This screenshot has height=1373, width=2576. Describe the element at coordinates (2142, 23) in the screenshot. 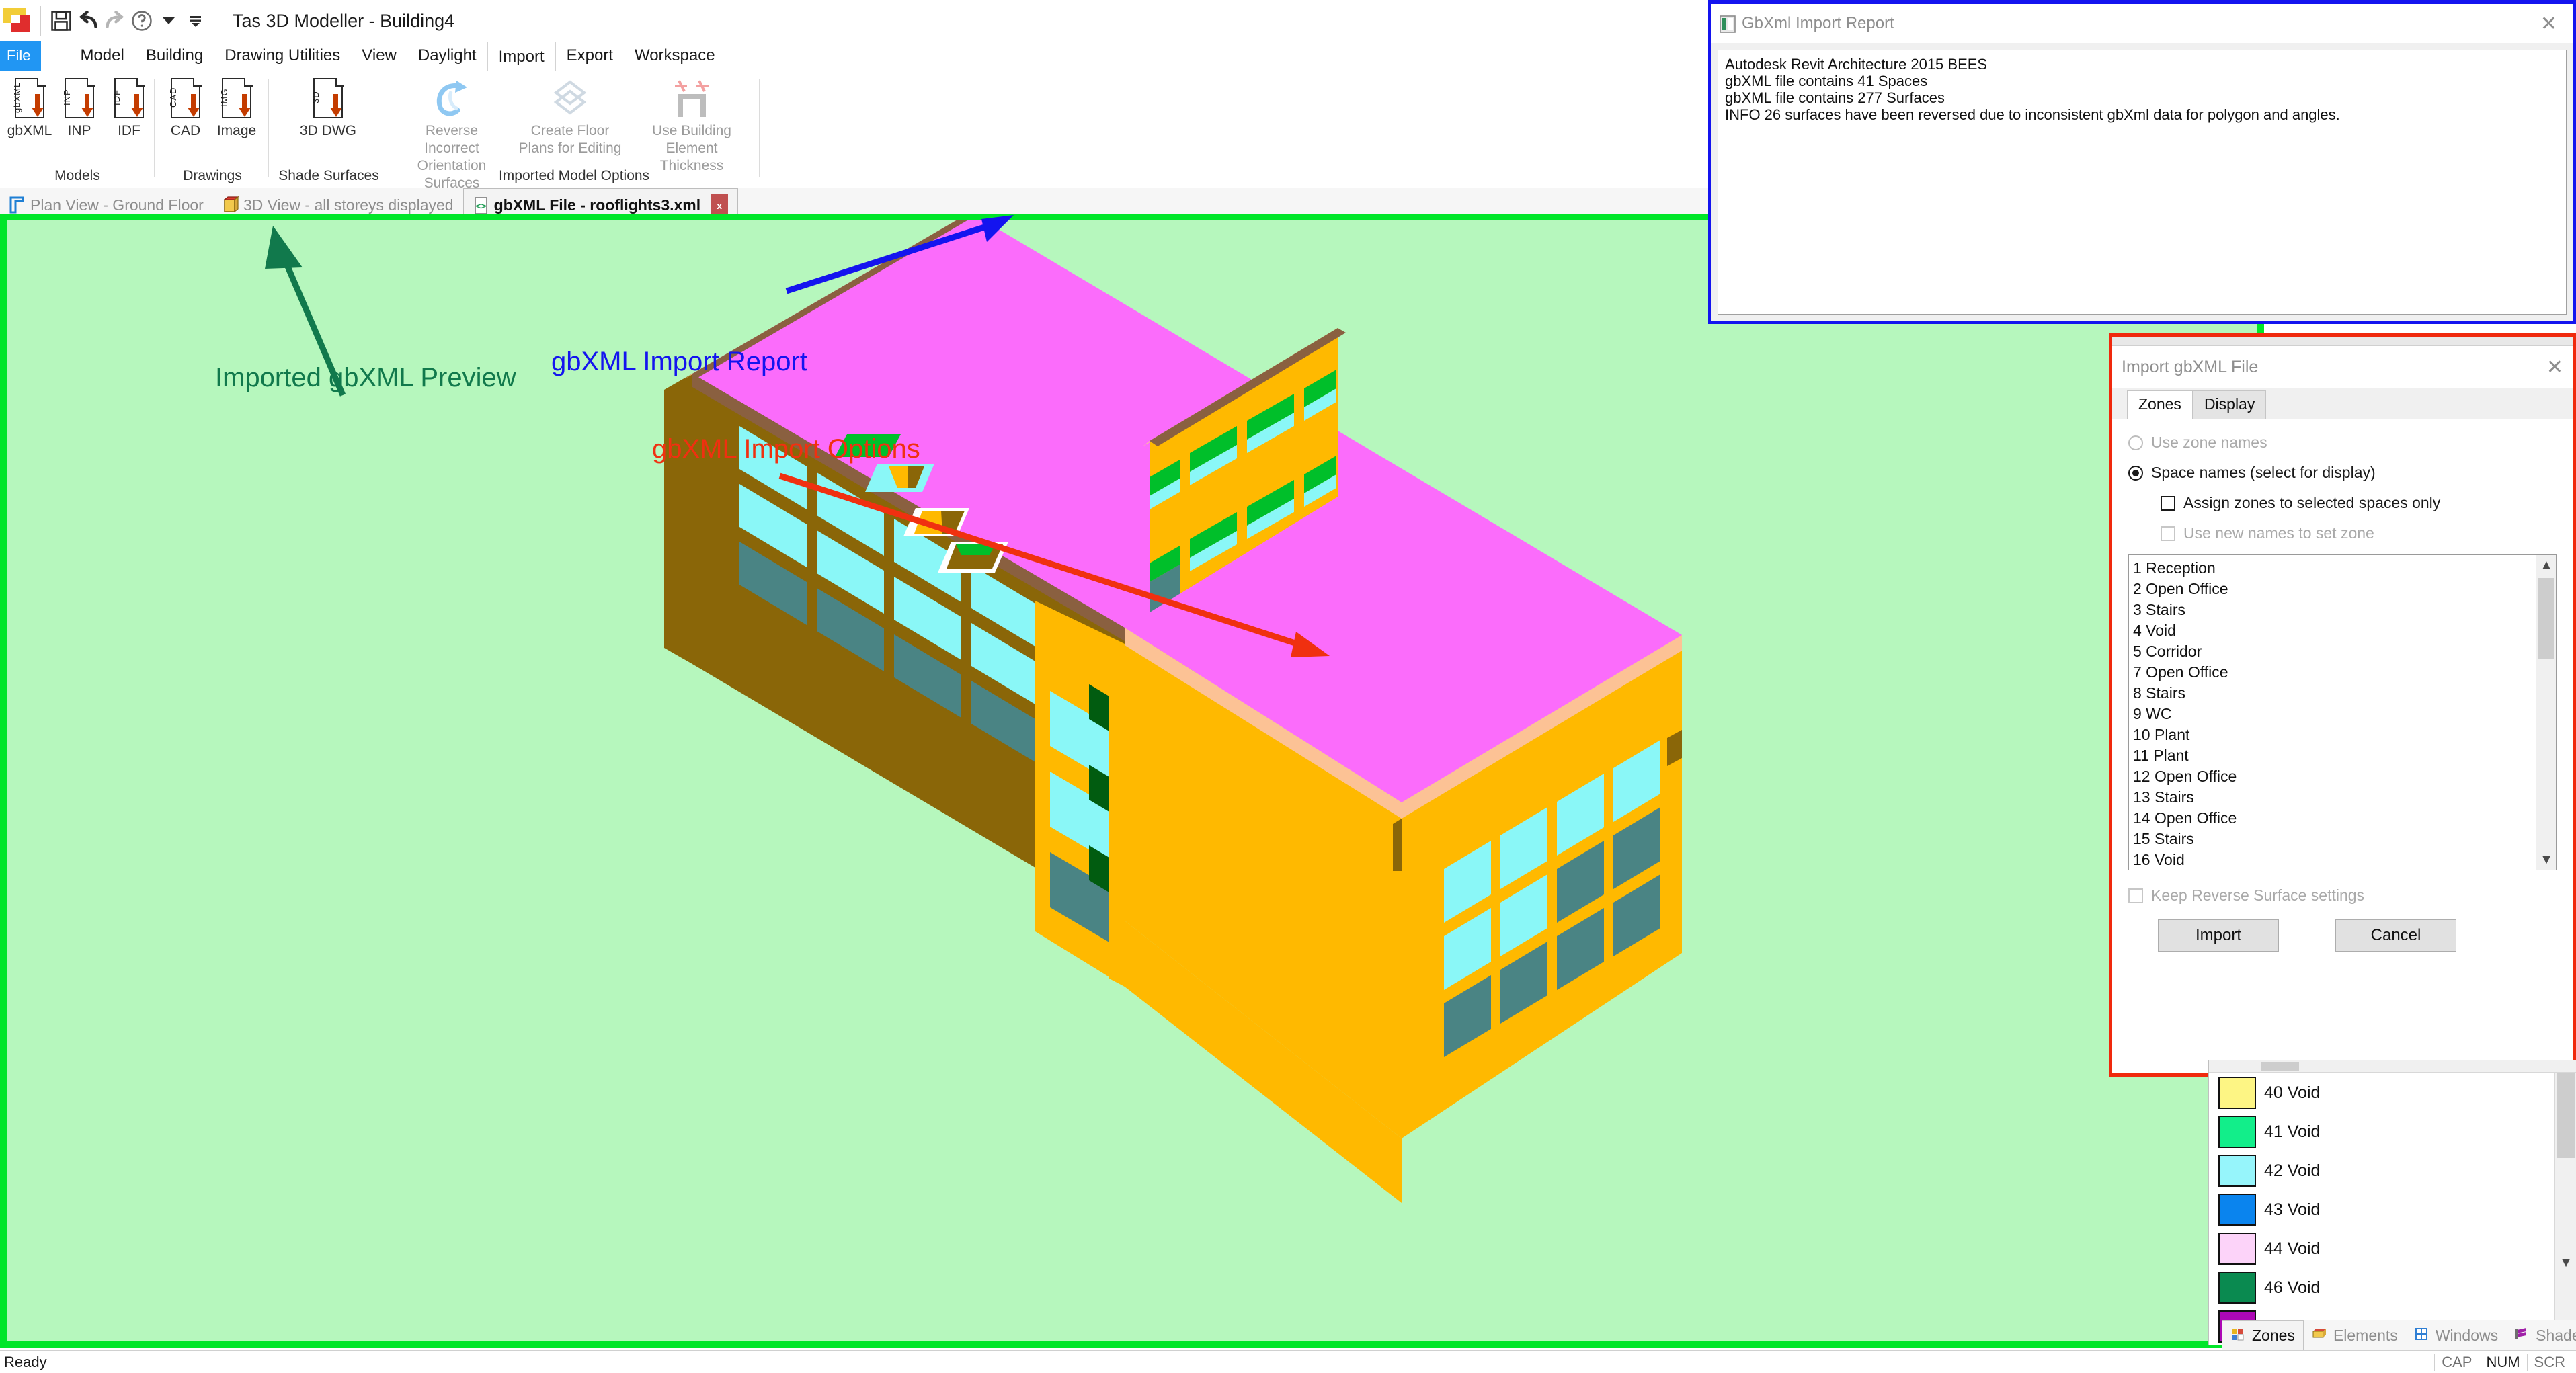

I see `report-title-bar: GbXml Import Report ✕` at that location.